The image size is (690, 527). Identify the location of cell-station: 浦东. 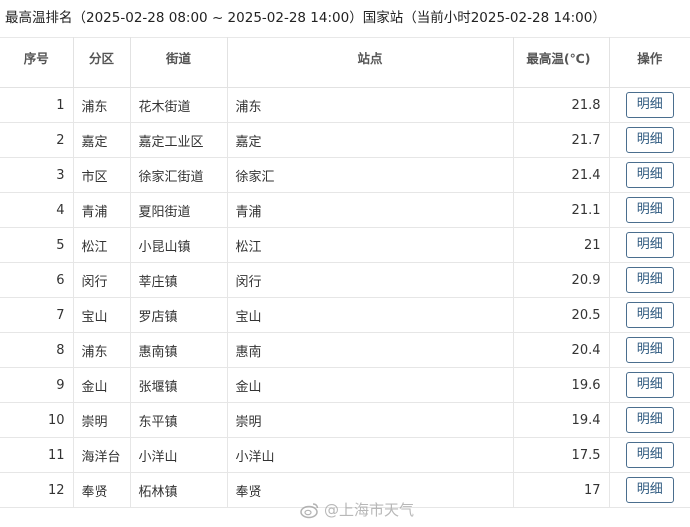
(370, 105).